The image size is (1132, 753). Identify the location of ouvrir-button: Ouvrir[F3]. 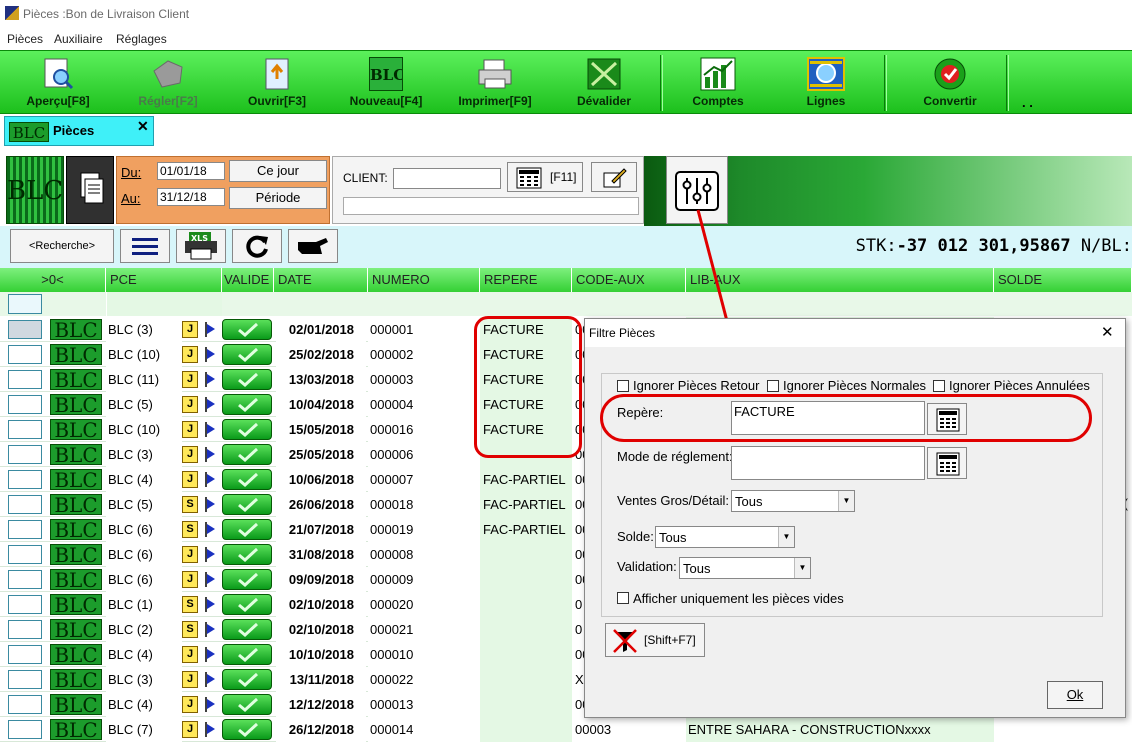
(277, 83).